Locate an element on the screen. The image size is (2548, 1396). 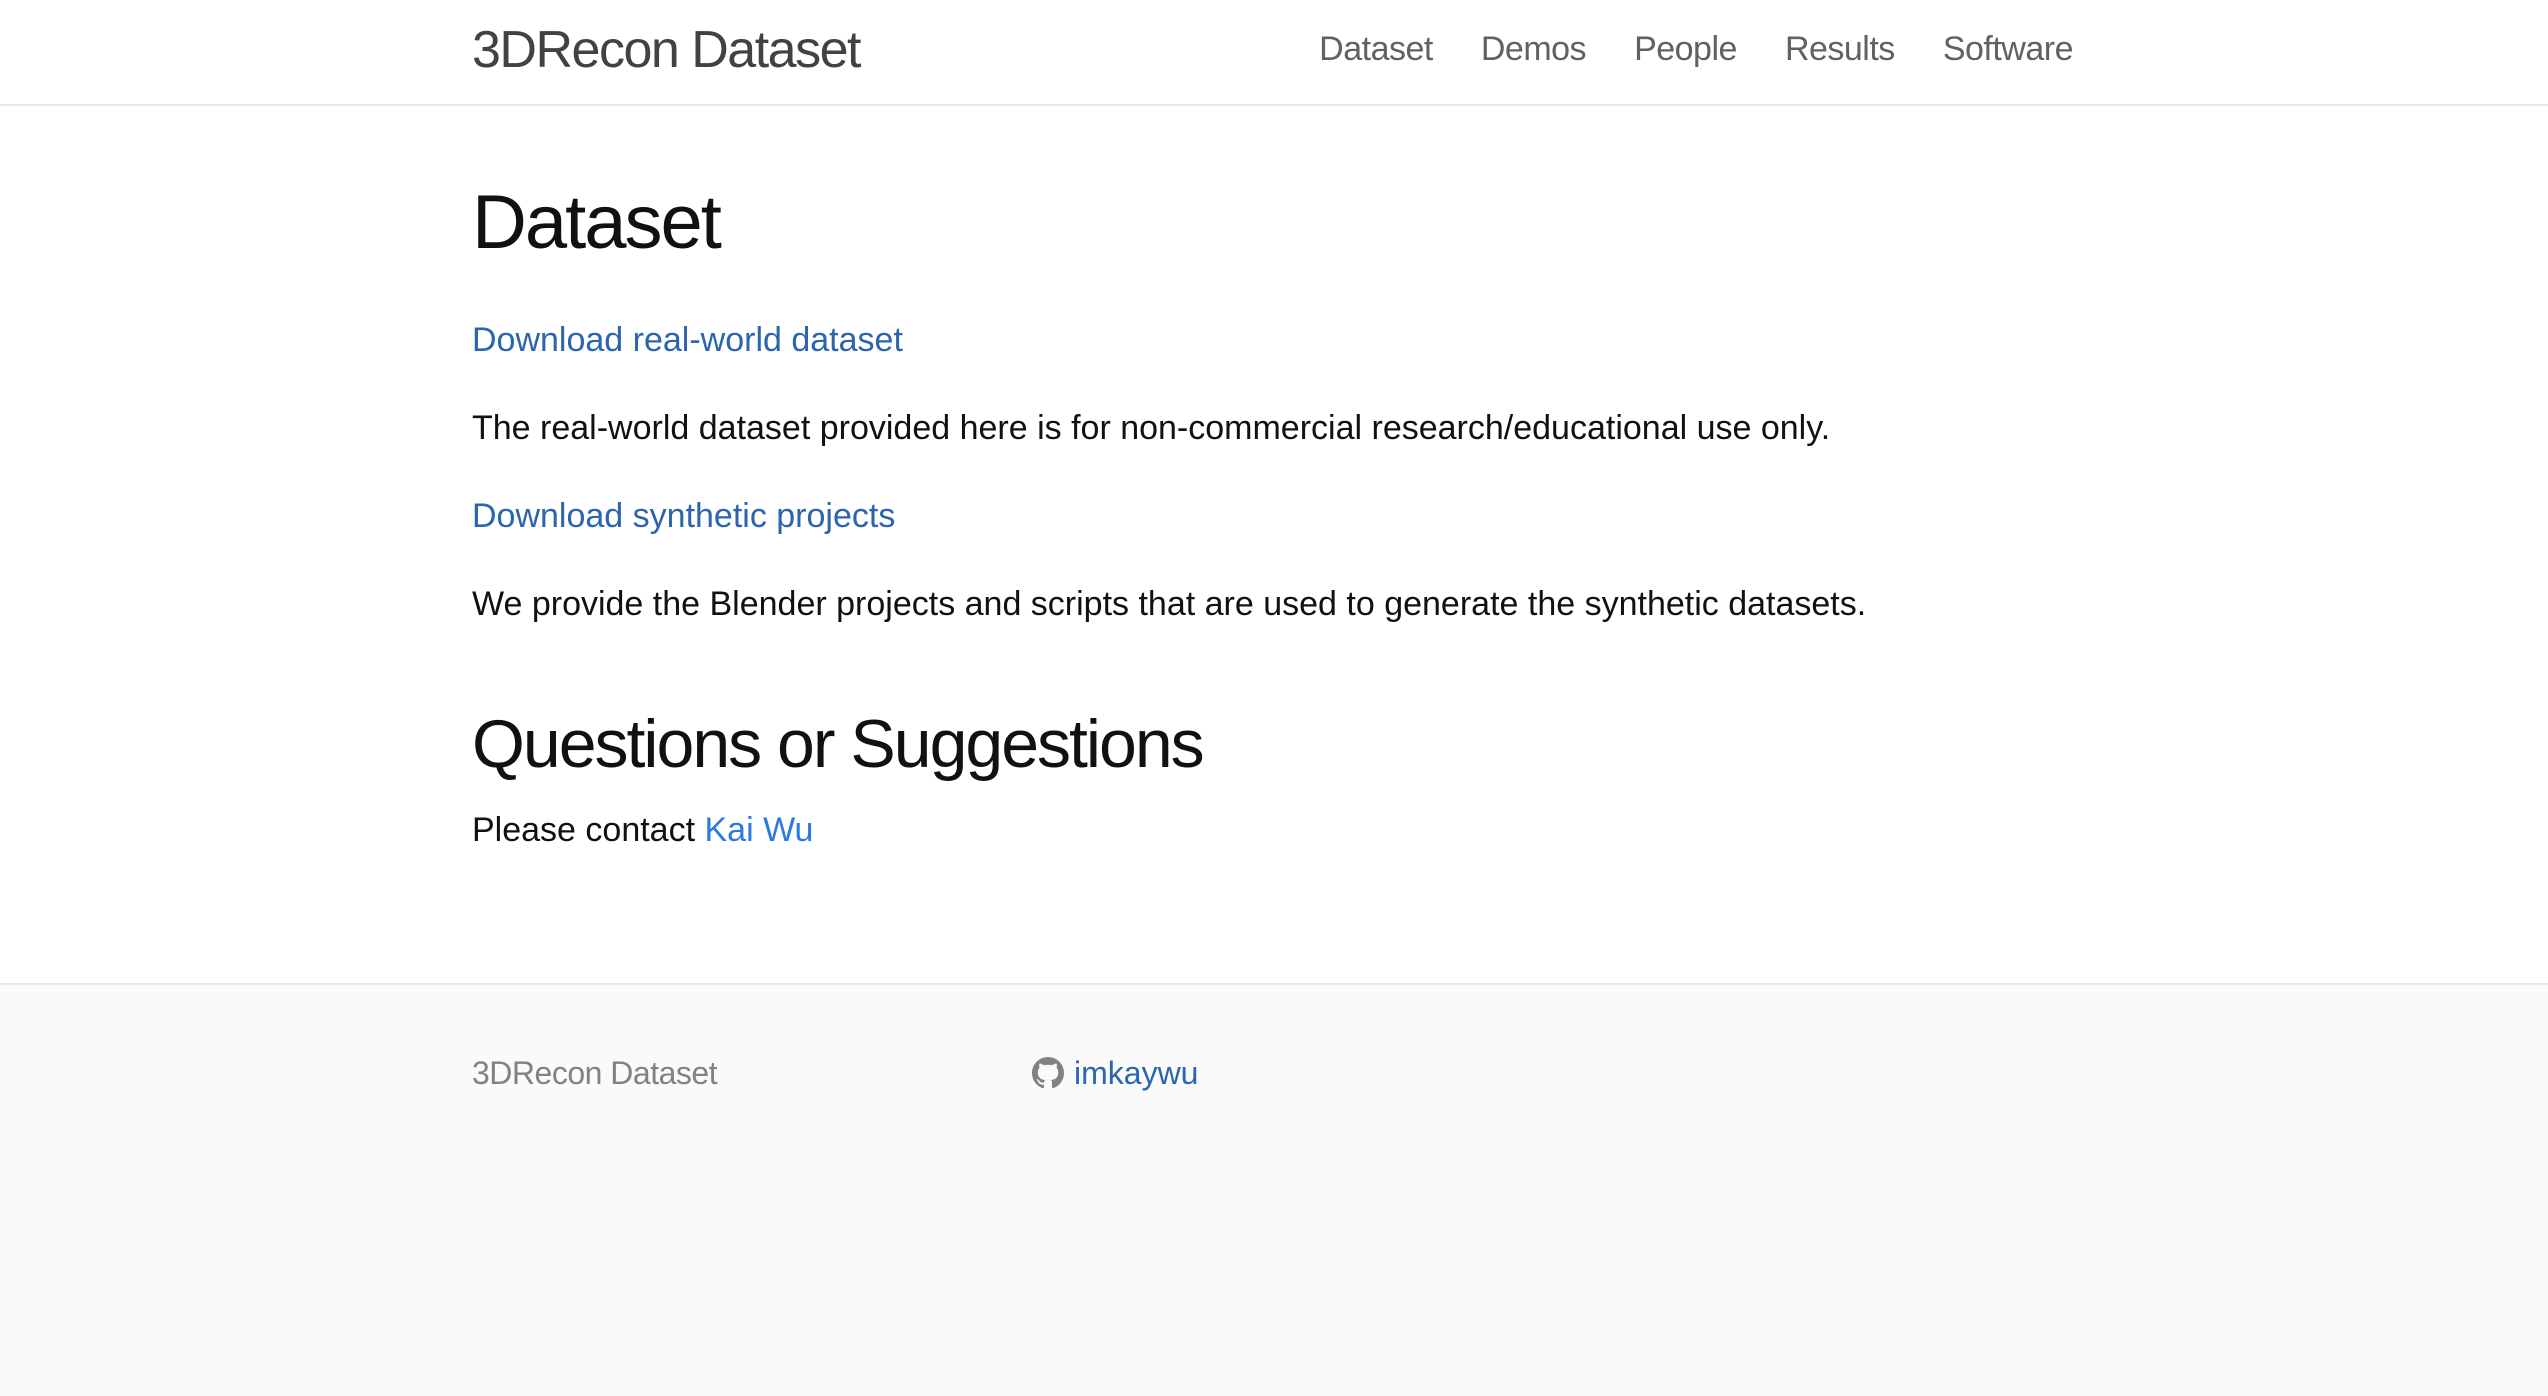
download-synthetic-link: Download synthetic projects is located at coordinates (683, 516).